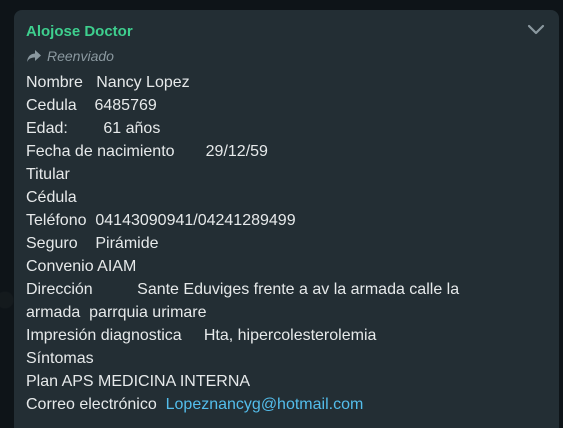  Describe the element at coordinates (116, 312) in the screenshot. I see `line-direccion-cont: armada parrquia urimare` at that location.